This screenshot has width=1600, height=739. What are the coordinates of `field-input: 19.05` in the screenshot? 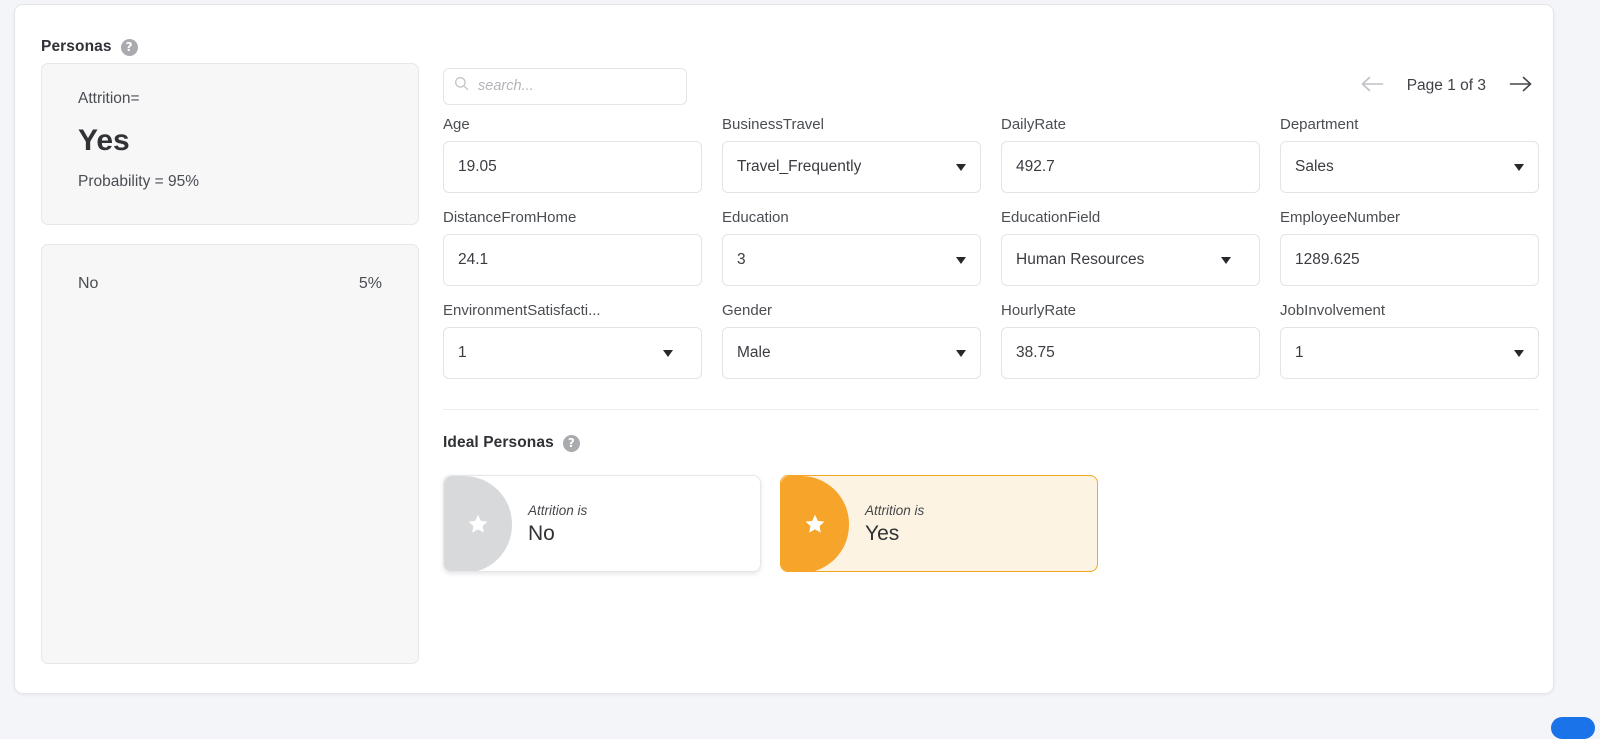 It's located at (572, 167).